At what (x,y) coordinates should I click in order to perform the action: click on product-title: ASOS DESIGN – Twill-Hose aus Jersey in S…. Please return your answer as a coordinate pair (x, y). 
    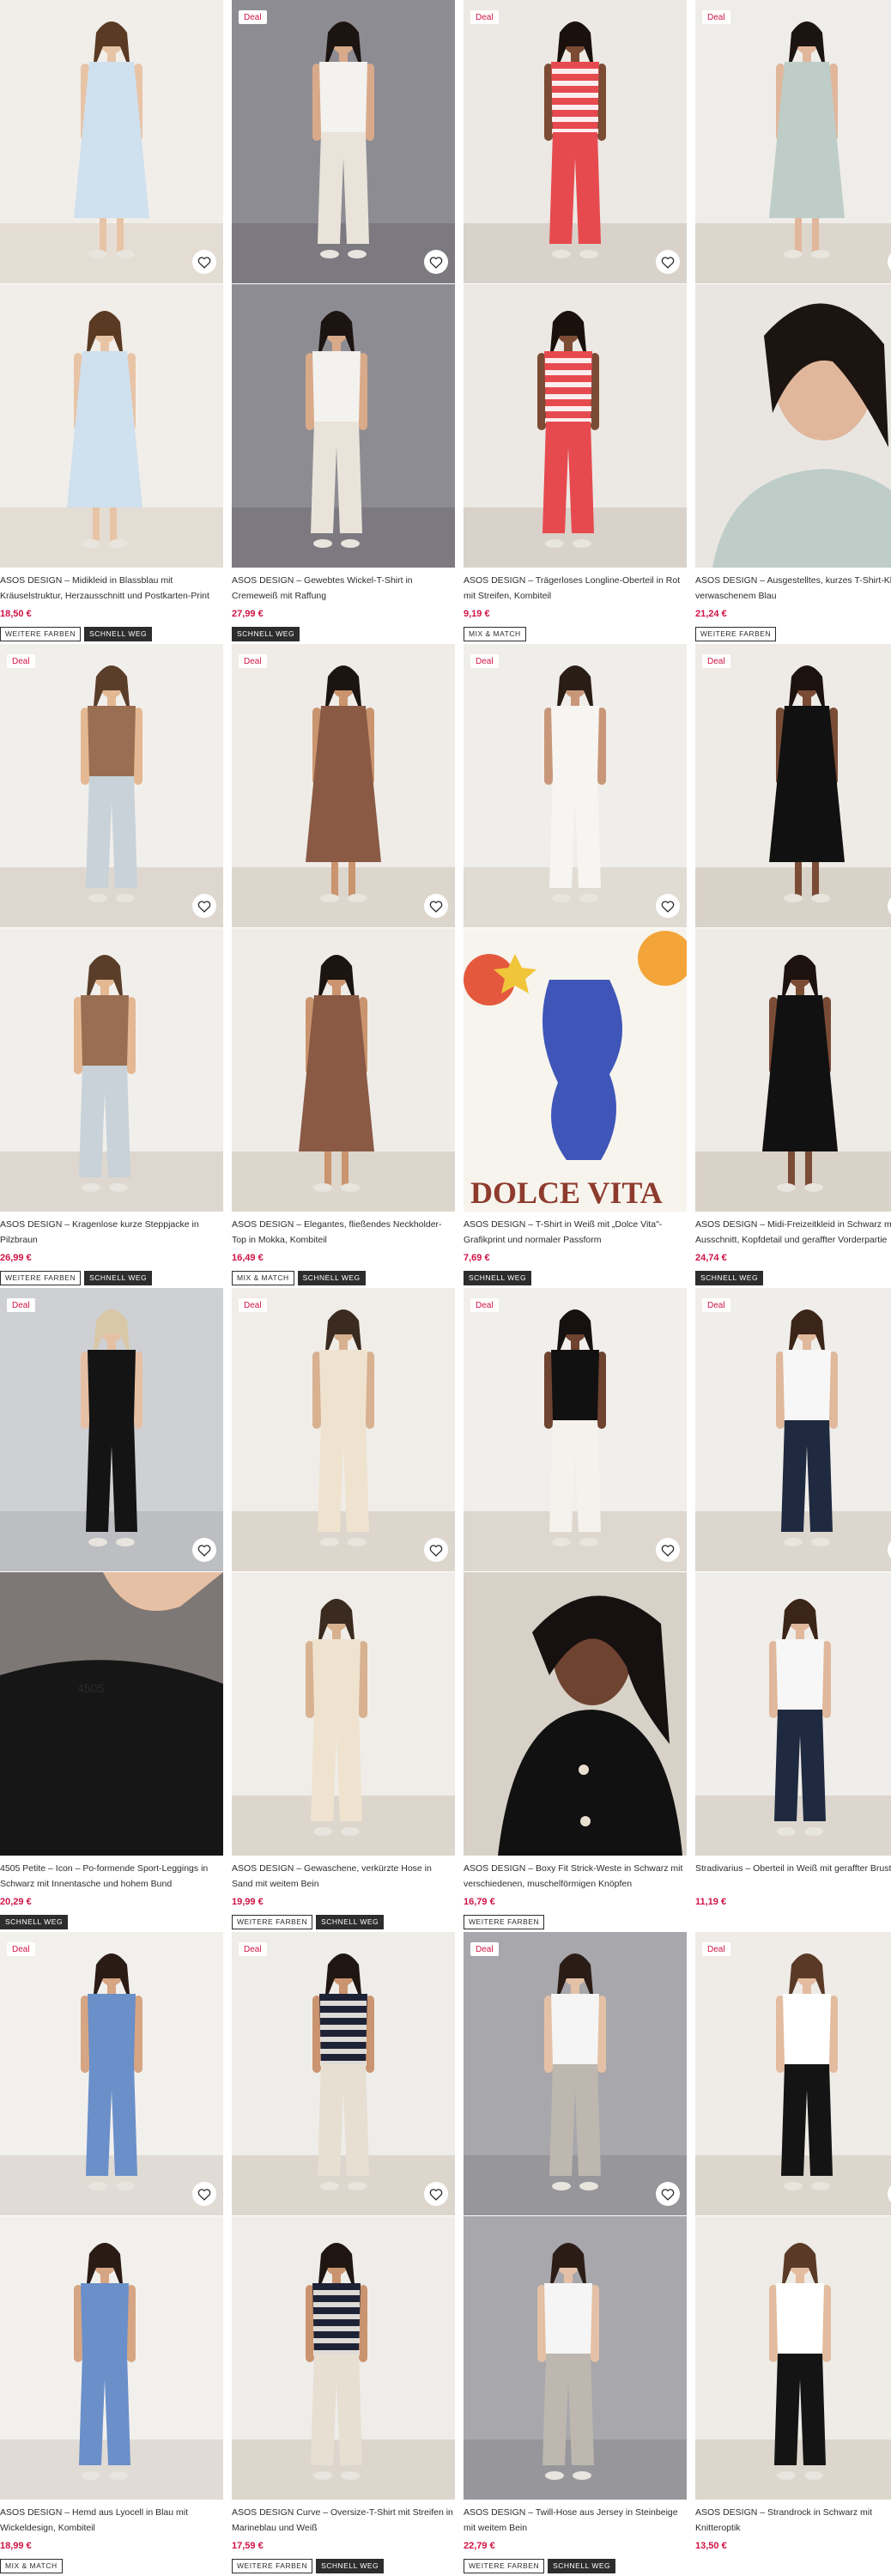
    Looking at the image, I should click on (575, 2521).